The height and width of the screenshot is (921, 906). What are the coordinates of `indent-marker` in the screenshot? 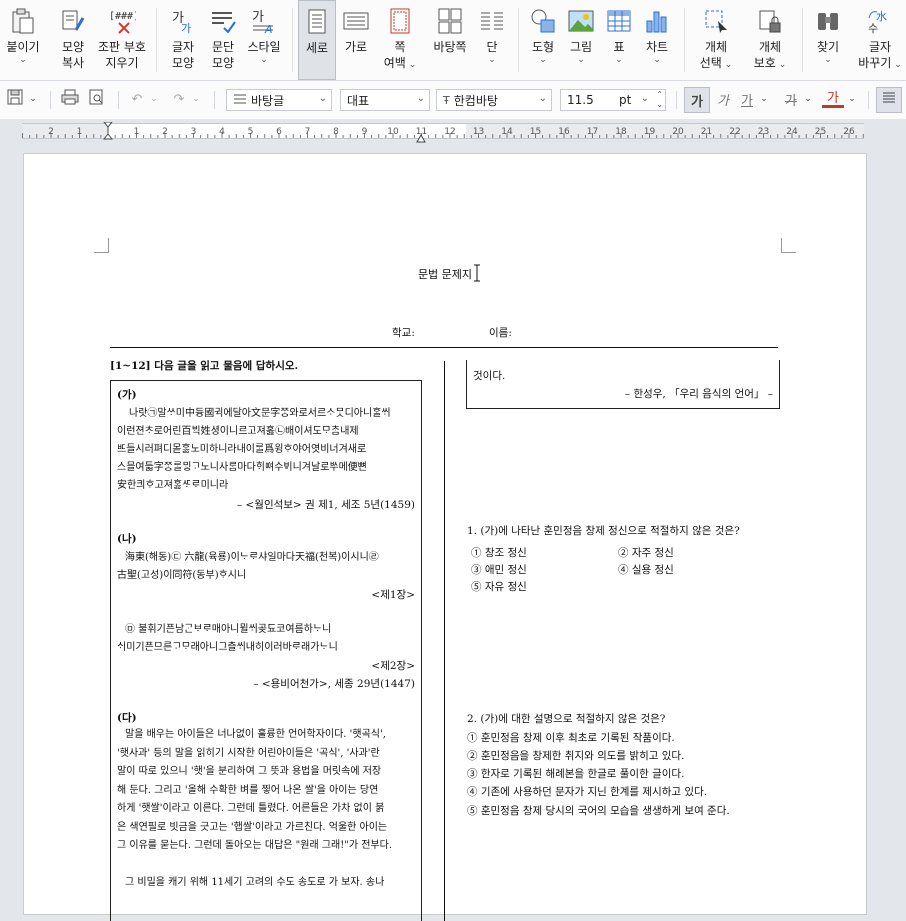 It's located at (108, 130).